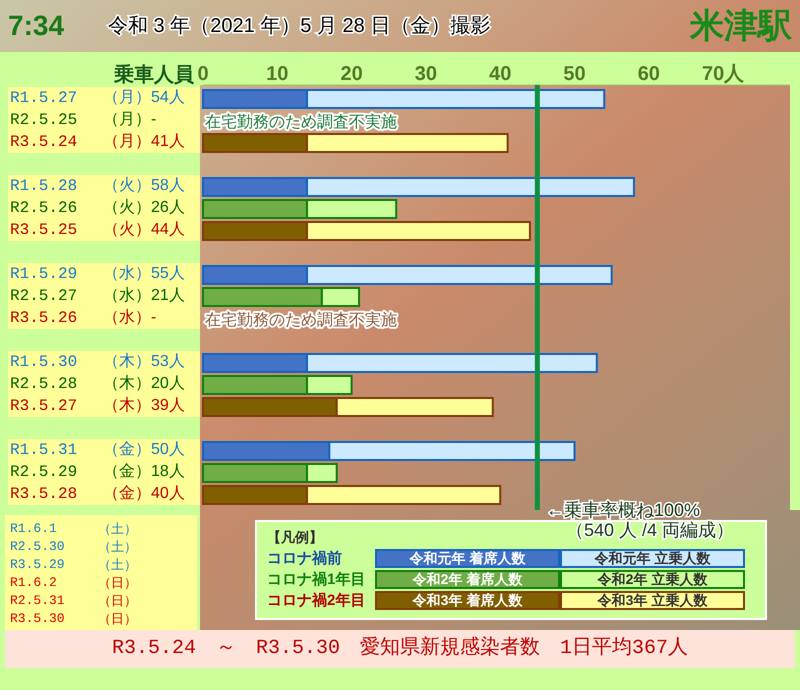  Describe the element at coordinates (43, 362) in the screenshot. I see `date-label: R1.5.30` at that location.